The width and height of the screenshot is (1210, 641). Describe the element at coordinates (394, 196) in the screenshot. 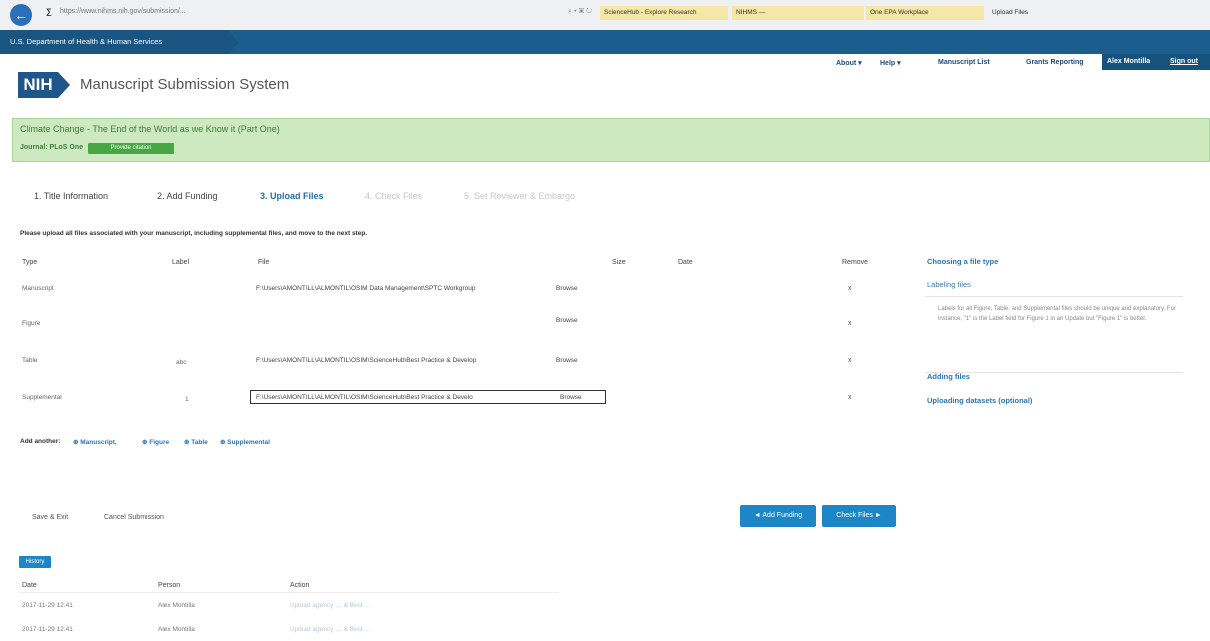

I see `step-check-files: 4. Check Files` at that location.